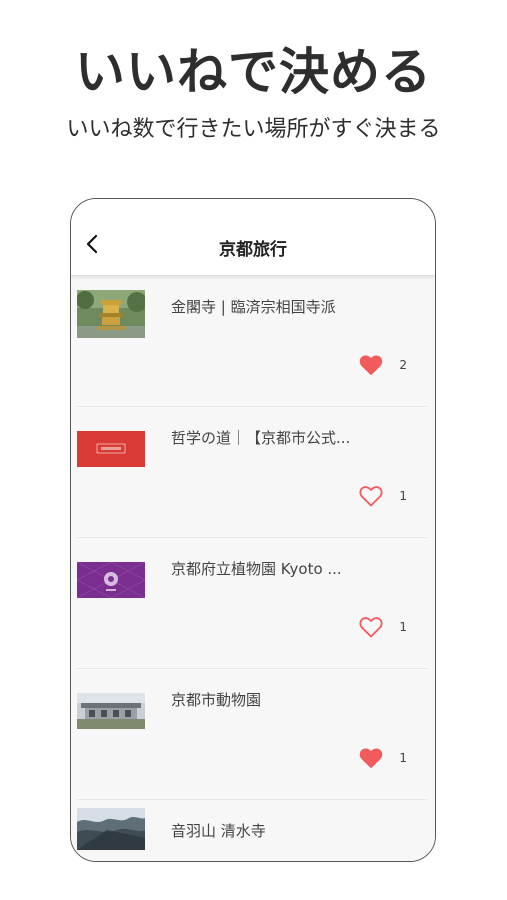  Describe the element at coordinates (253, 72) in the screenshot. I see `promo-headline: いいねで決める` at that location.